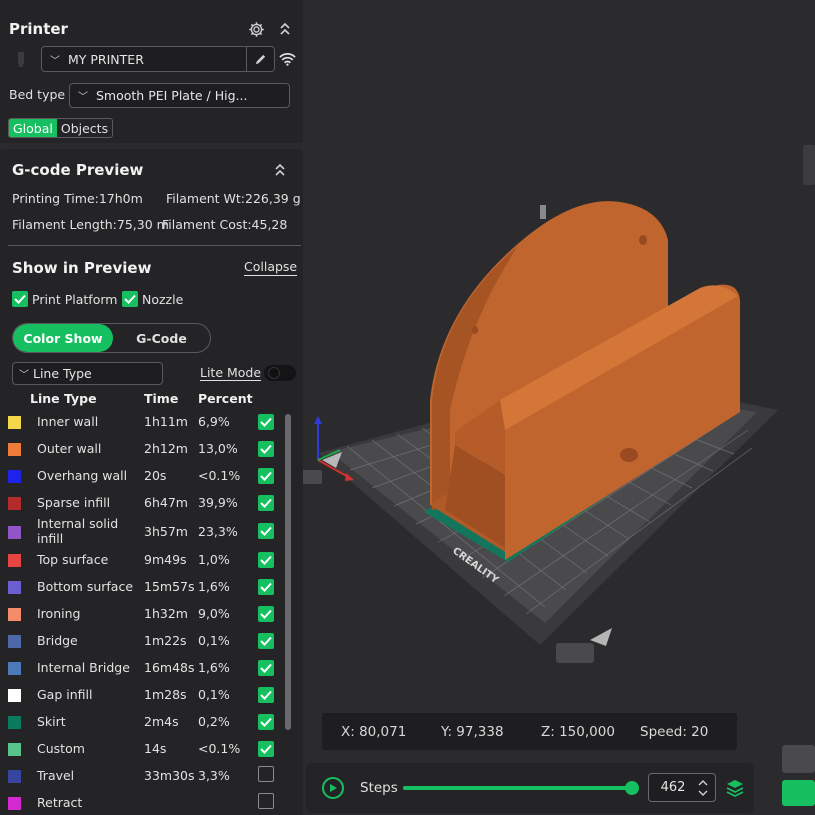  I want to click on table-row: Sparse infill 6h47m 39,9%, so click(144, 502).